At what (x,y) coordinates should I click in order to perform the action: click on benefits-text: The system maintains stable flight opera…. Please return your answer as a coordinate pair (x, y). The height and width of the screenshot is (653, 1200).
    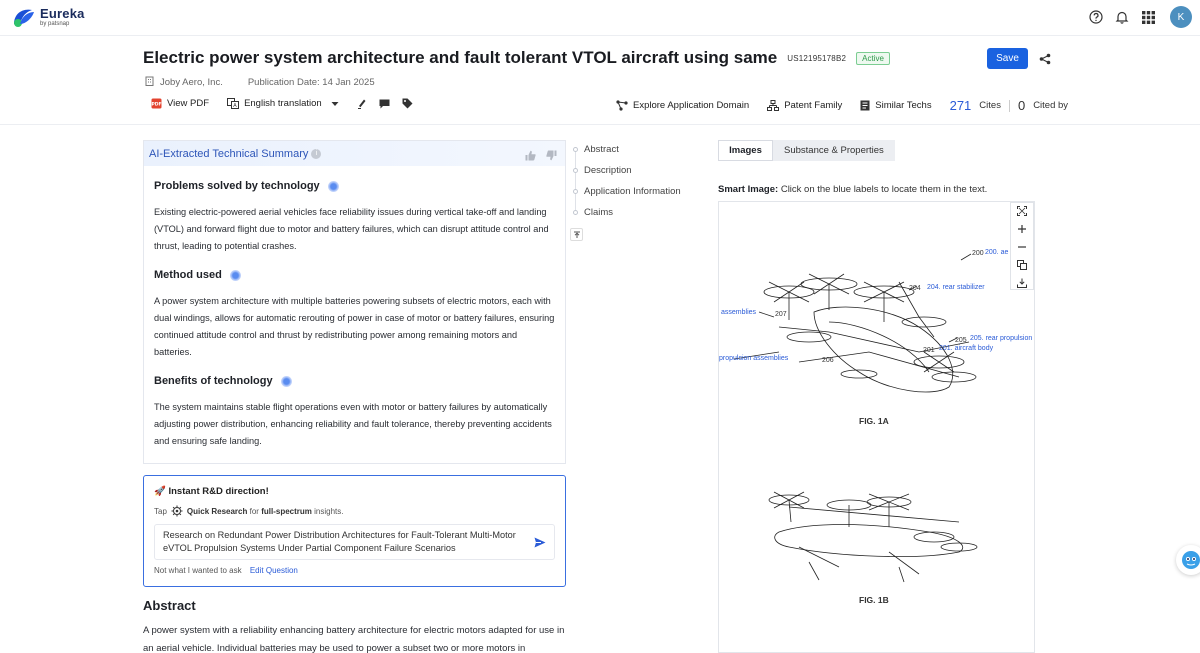
    Looking at the image, I should click on (353, 424).